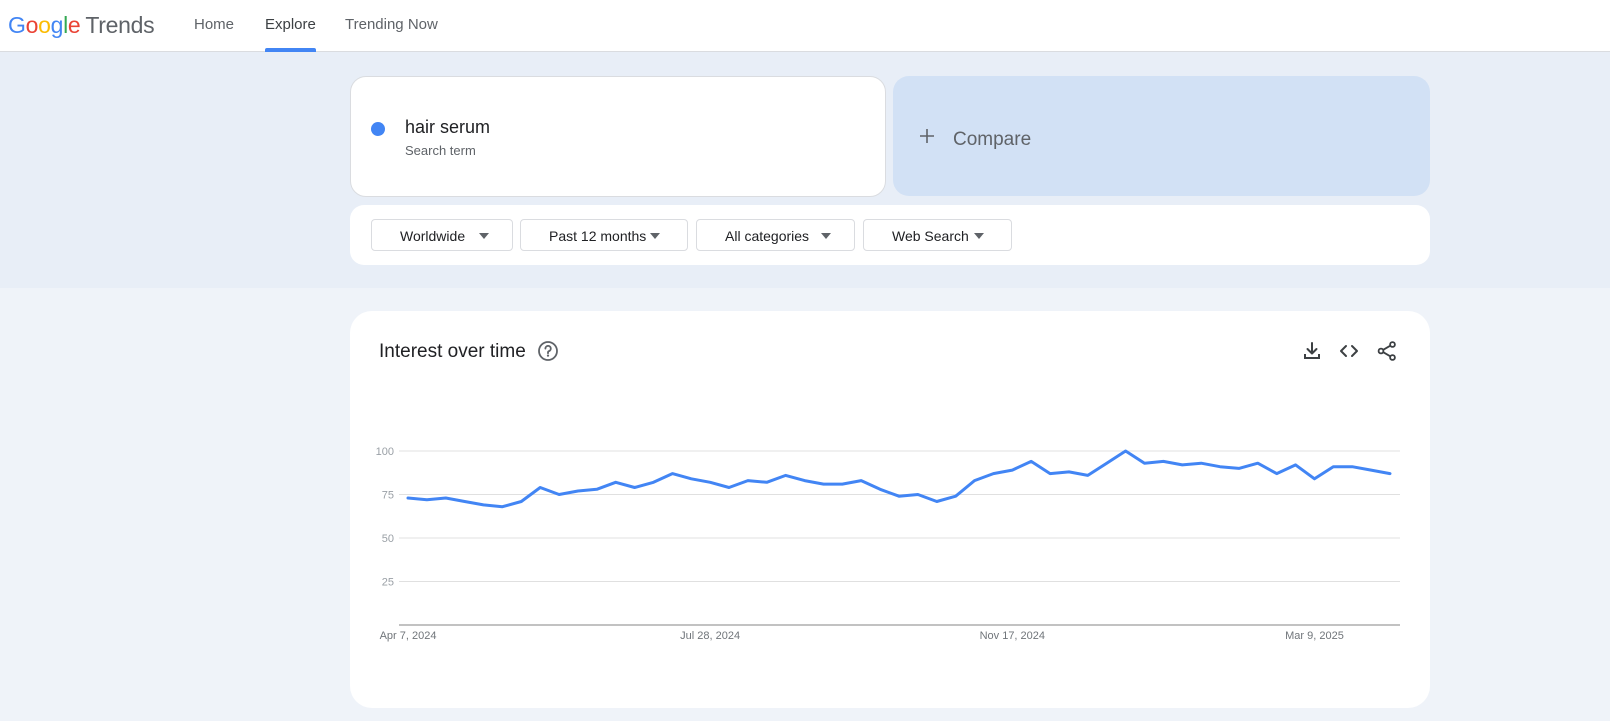 This screenshot has width=1610, height=721. What do you see at coordinates (388, 583) in the screenshot?
I see `y-tick-label: 25` at bounding box center [388, 583].